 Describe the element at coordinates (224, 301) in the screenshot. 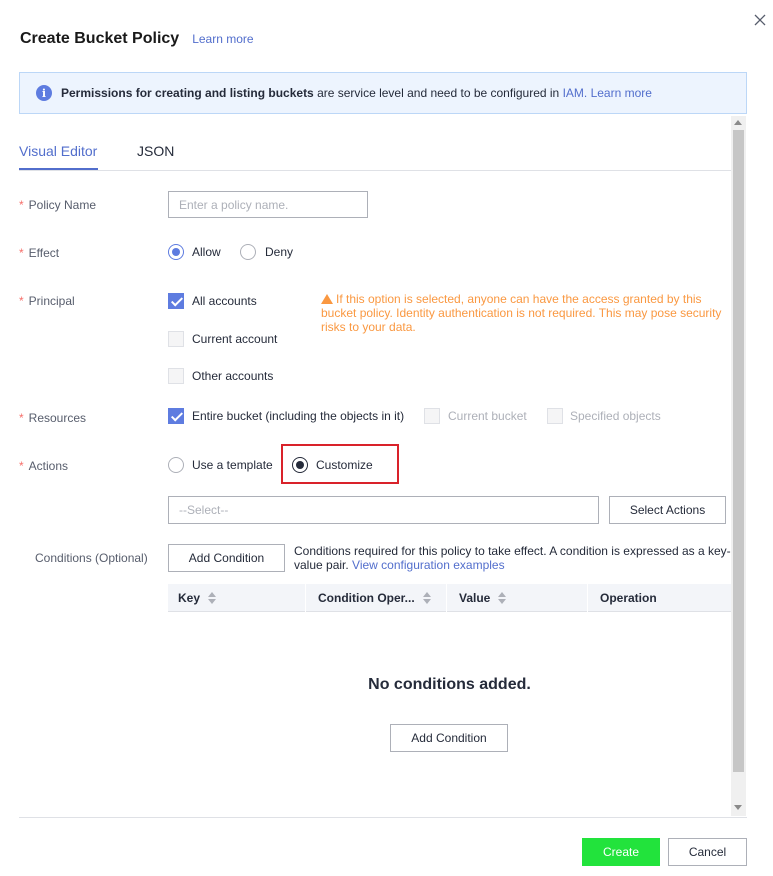

I see `principal-all-accounts-label: All accounts` at that location.